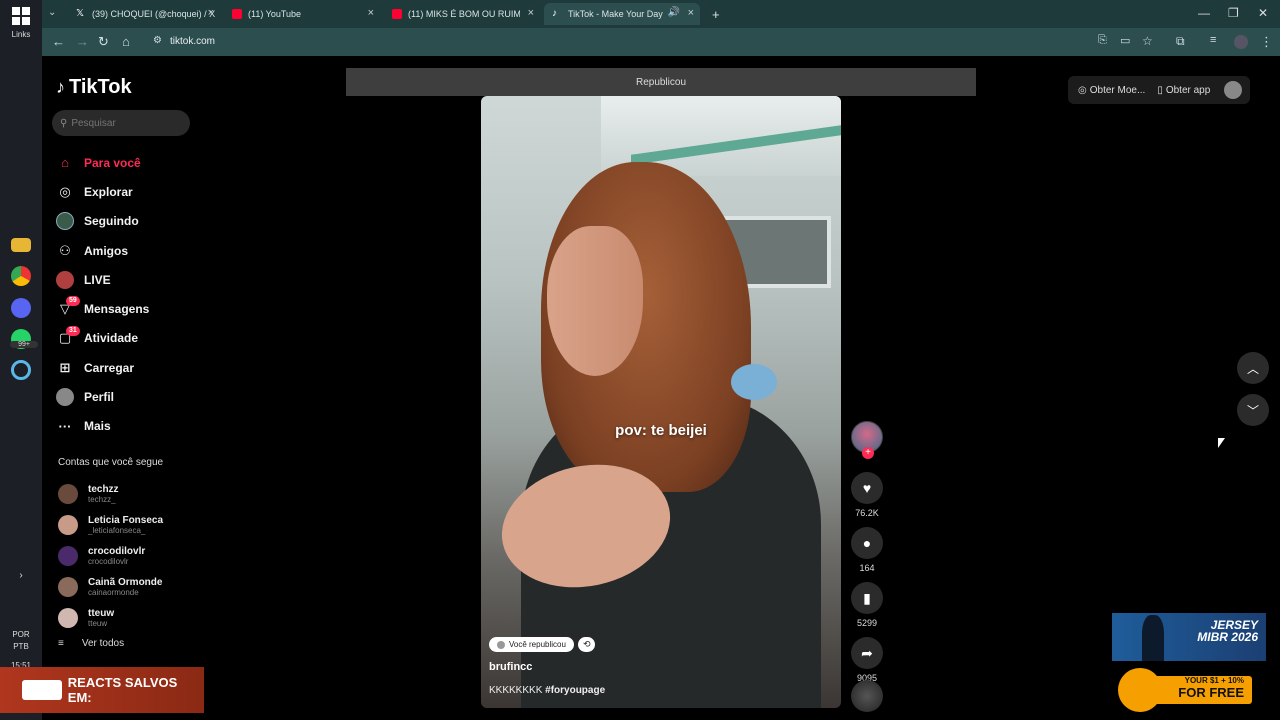 This screenshot has height=720, width=1280. What do you see at coordinates (867, 696) in the screenshot?
I see `music-disc-icon` at bounding box center [867, 696].